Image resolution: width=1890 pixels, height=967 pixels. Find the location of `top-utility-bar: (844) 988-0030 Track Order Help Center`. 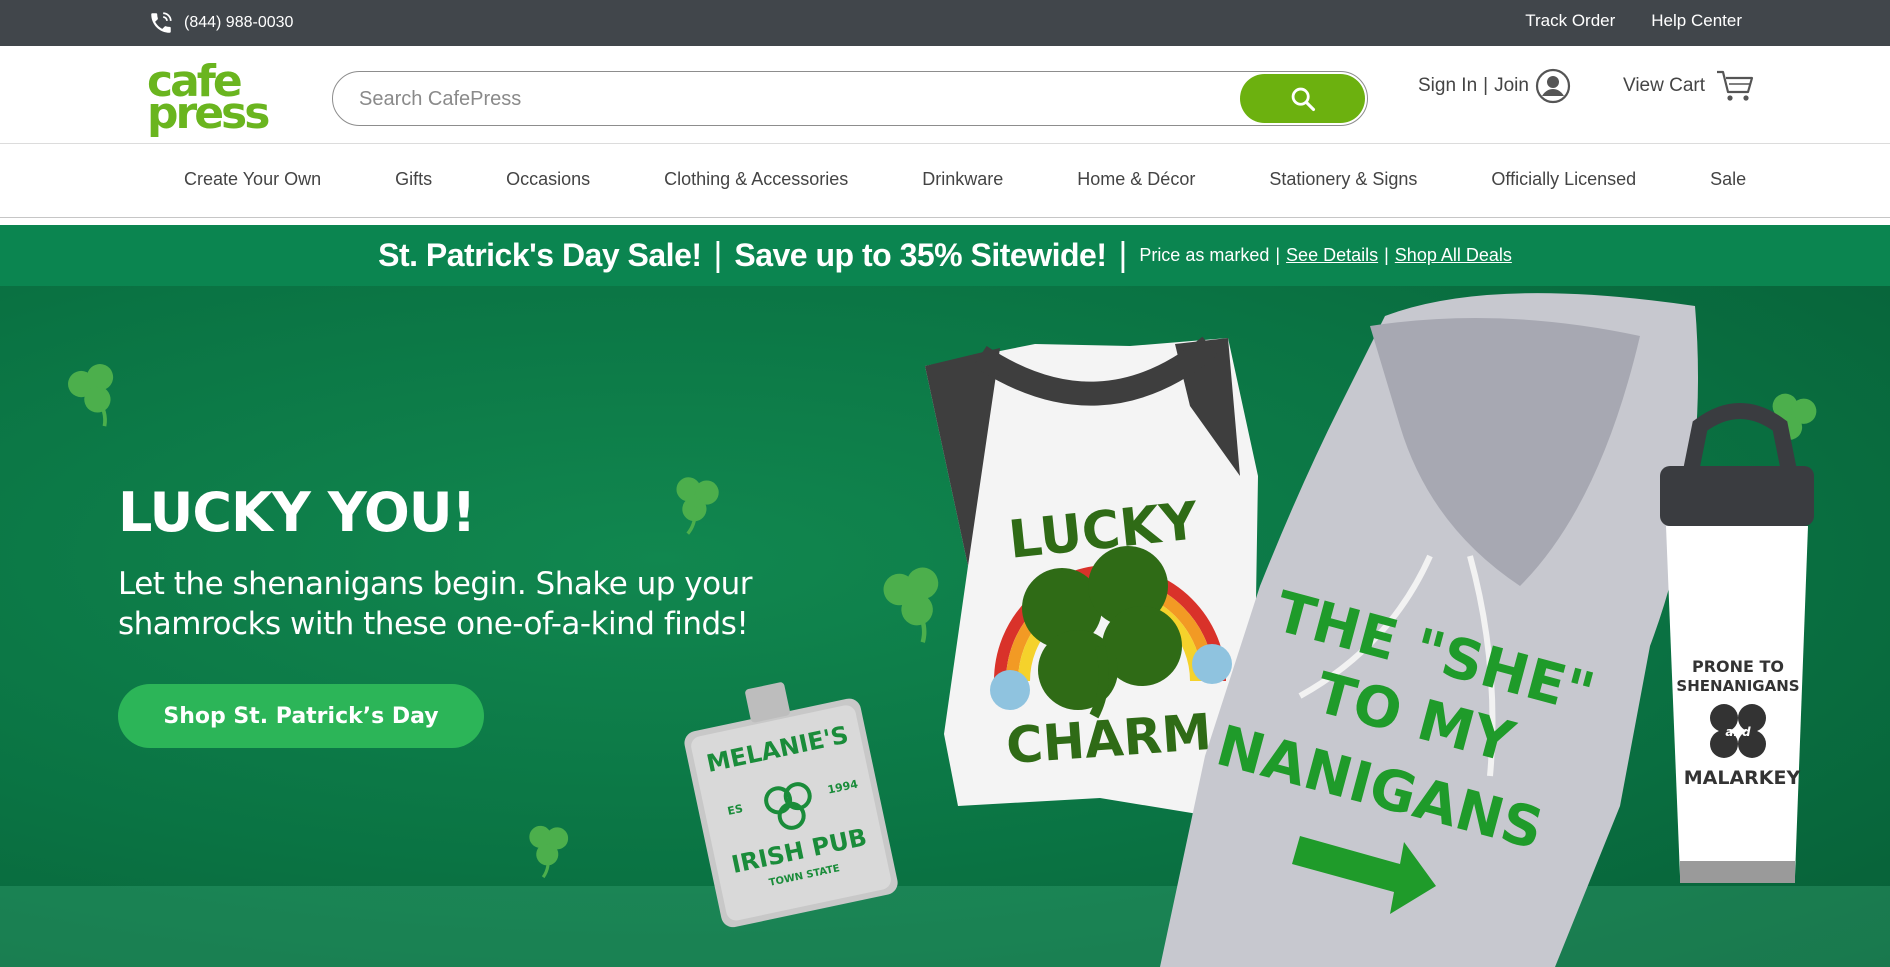

top-utility-bar: (844) 988-0030 Track Order Help Center is located at coordinates (945, 23).